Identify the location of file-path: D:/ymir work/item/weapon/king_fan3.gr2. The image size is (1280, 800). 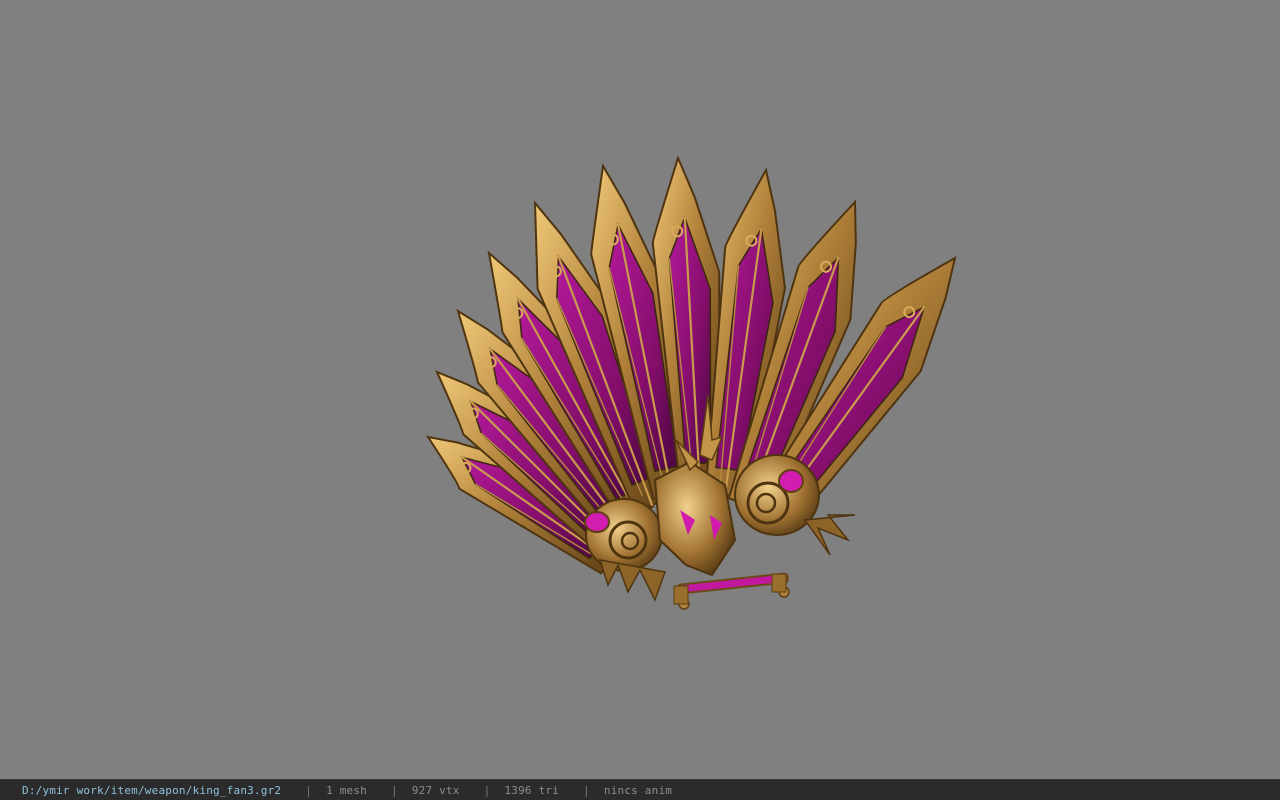
(152, 790).